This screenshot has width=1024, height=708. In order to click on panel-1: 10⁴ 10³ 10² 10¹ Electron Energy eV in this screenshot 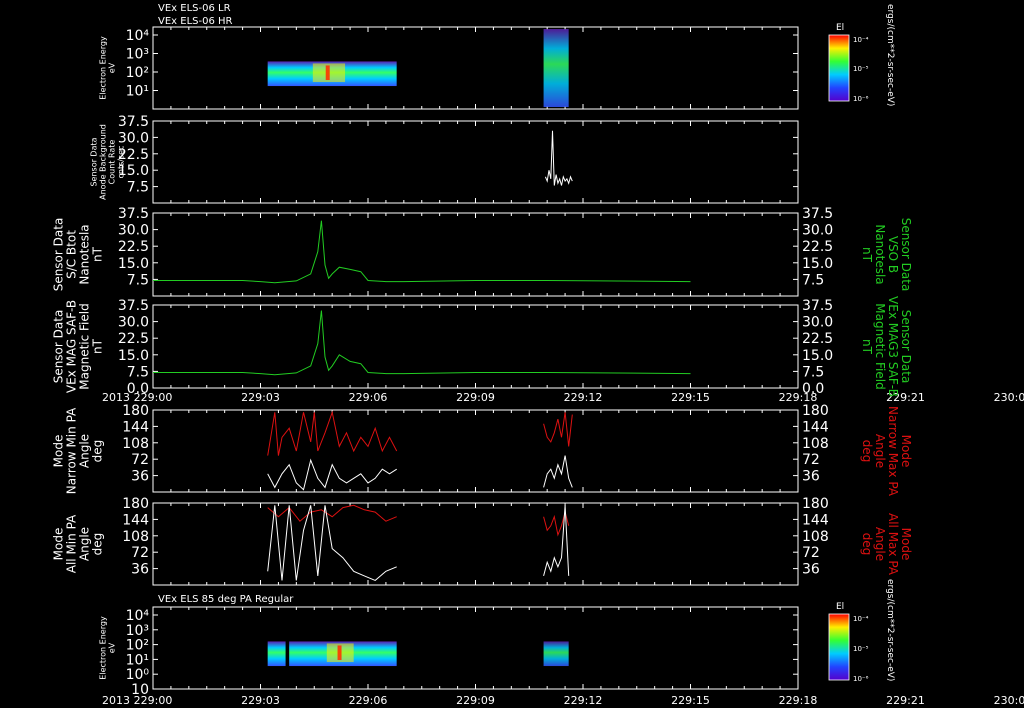, I will do `click(449, 68)`.